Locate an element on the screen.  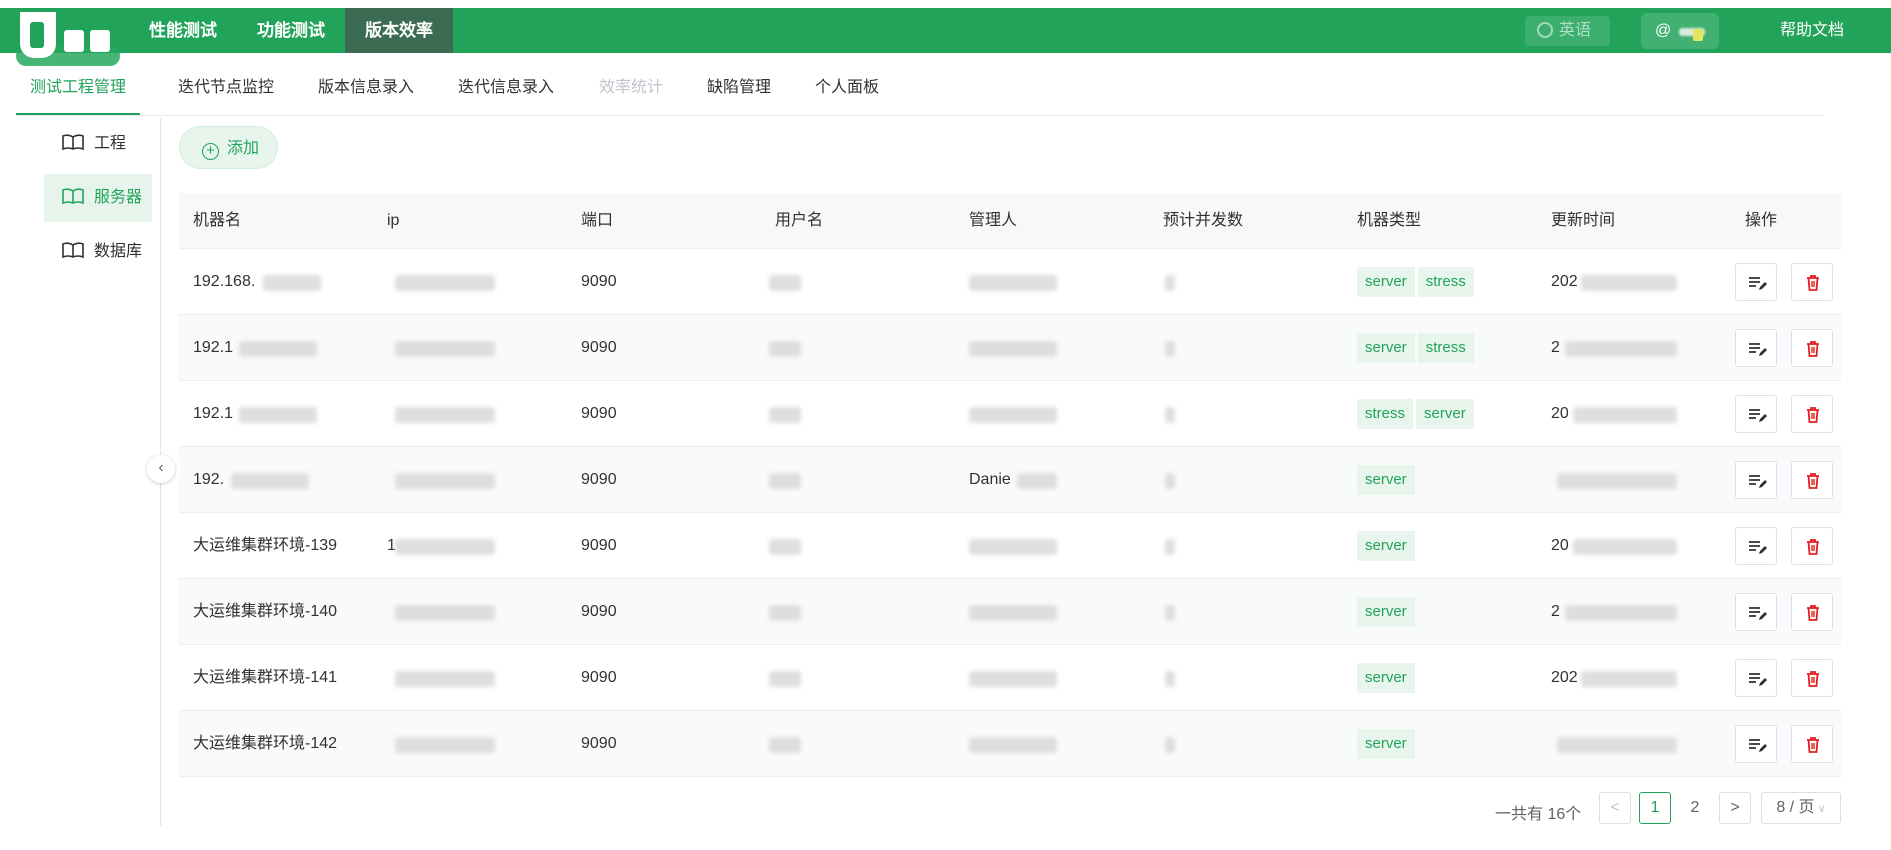
tab-version-info-entry: 版本信息录入 is located at coordinates (366, 91).